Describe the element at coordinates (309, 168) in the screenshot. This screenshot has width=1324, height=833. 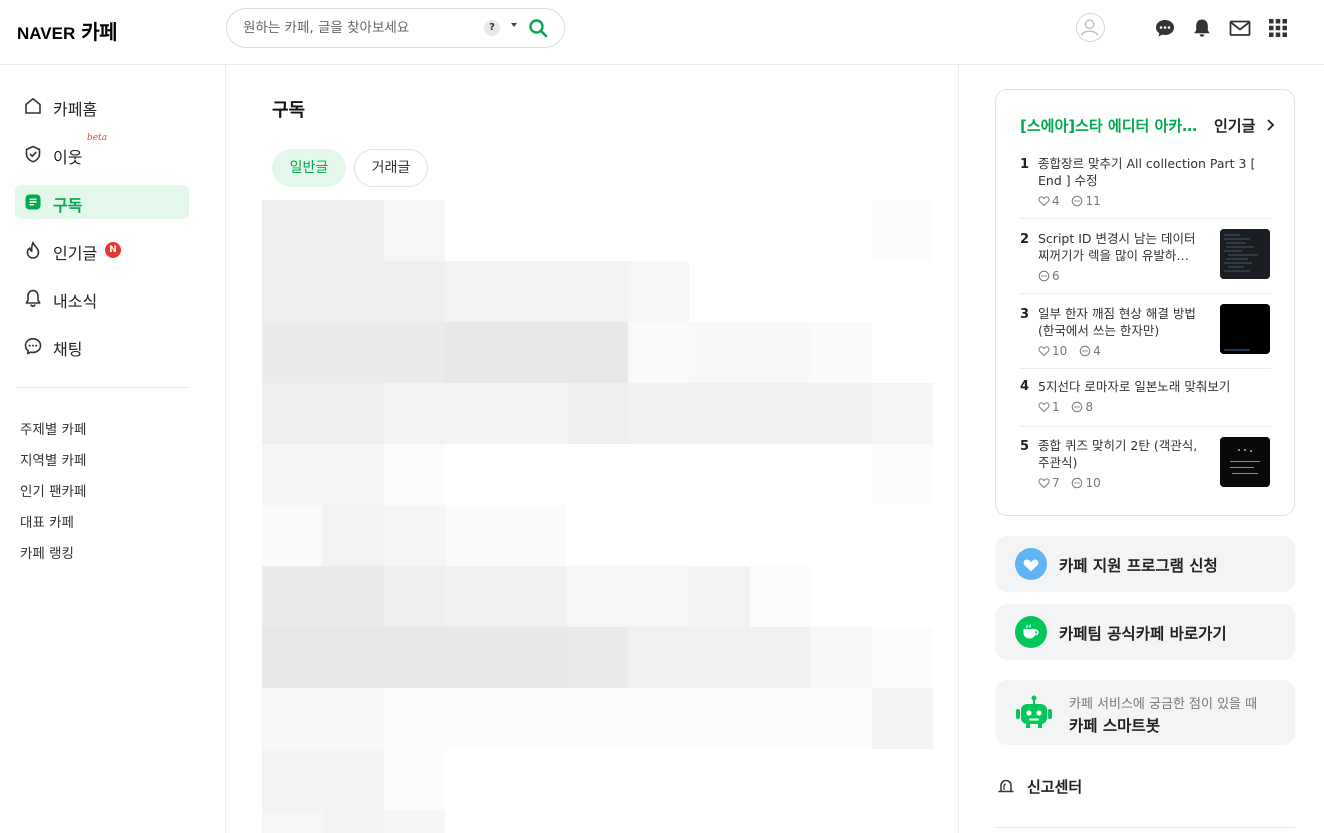
I see `tab-general-posts: 일반글` at that location.